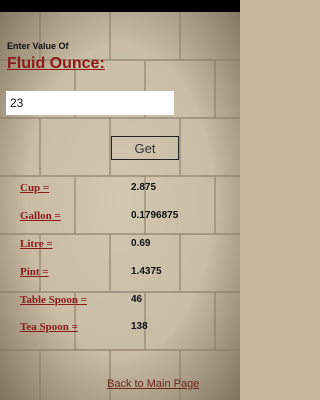 Image resolution: width=320 pixels, height=400 pixels. Describe the element at coordinates (36, 244) in the screenshot. I see `result-label-litre: Litre =` at that location.